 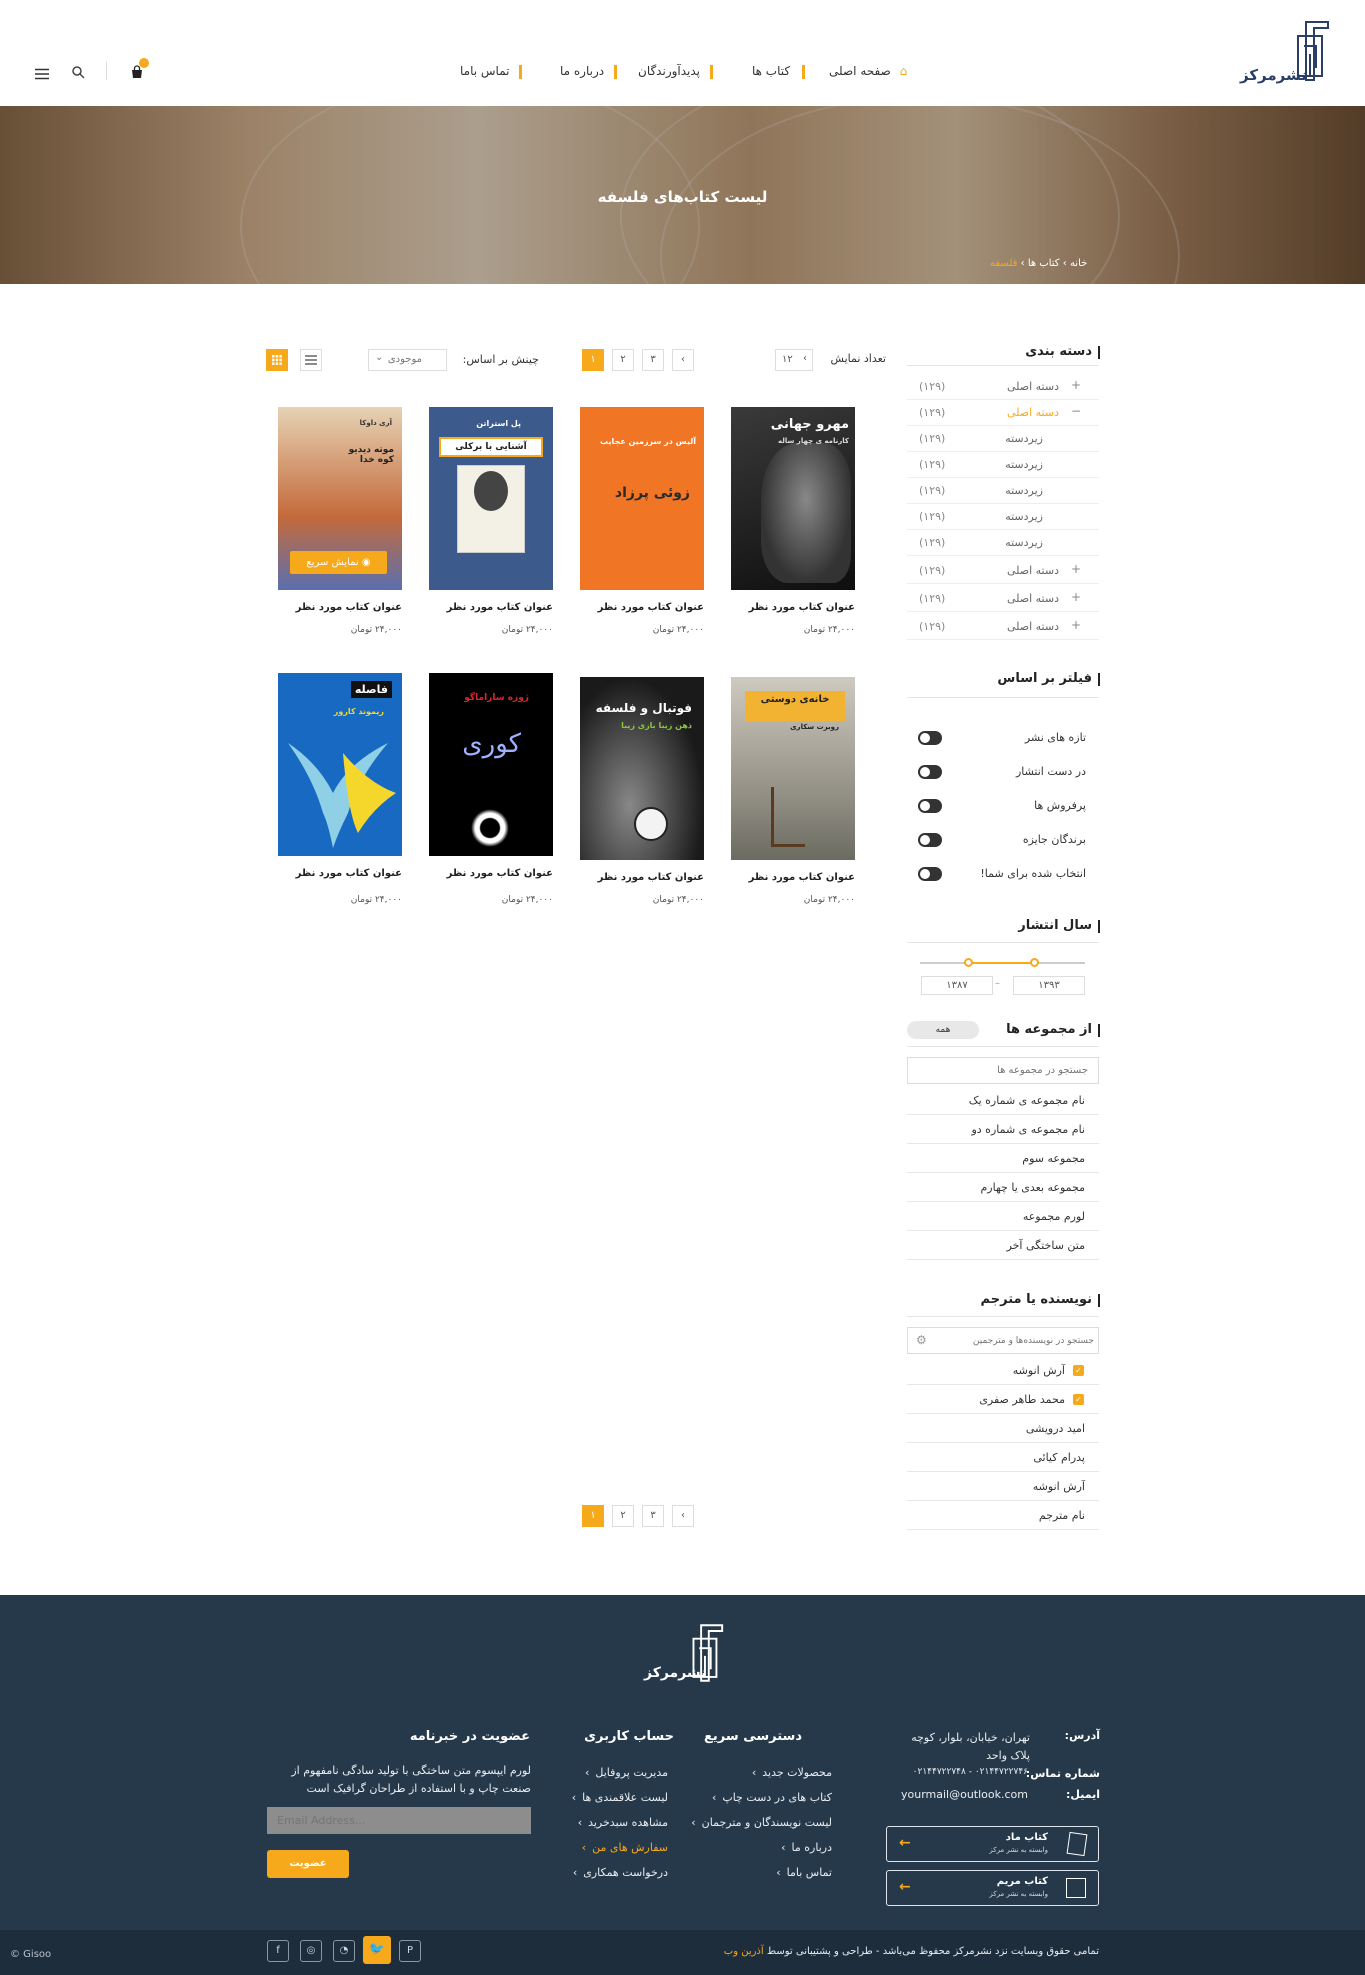 I want to click on quick-view-button: ◉ نمایش سریع, so click(x=338, y=562).